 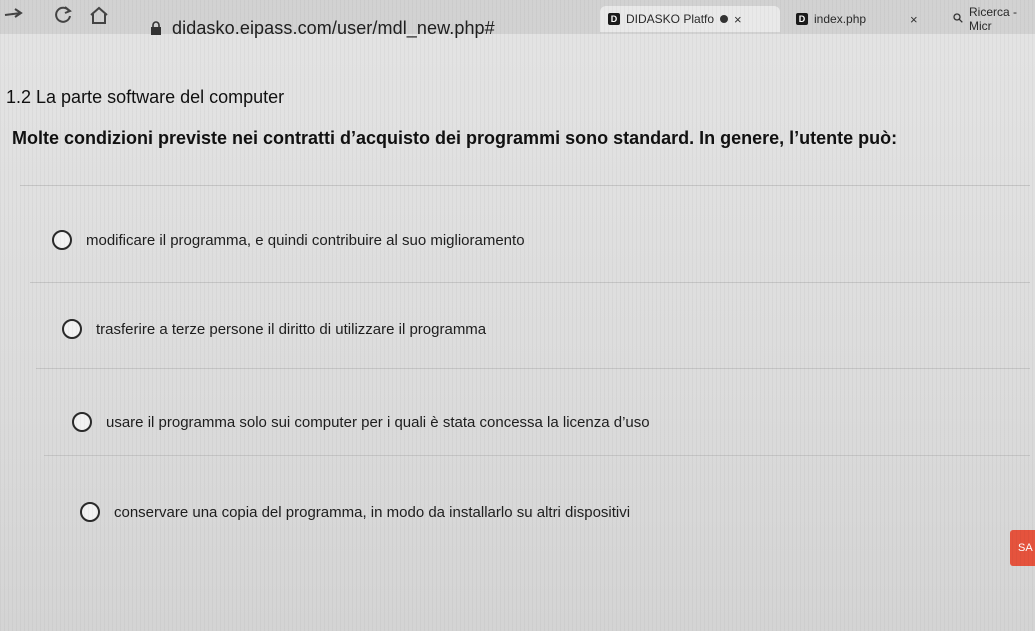 I want to click on url-text: didasko.eipass.com/user/mdl_new.php#, so click(x=333, y=27).